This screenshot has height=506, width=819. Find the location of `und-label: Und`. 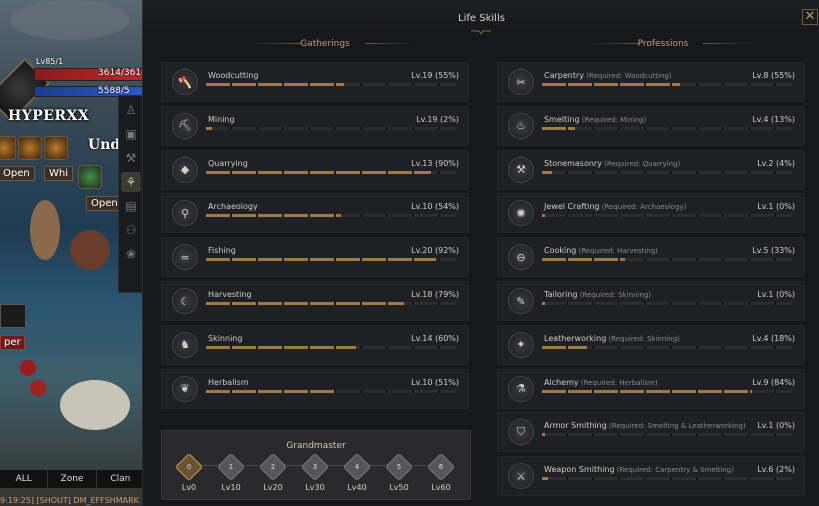

und-label: Und is located at coordinates (104, 145).